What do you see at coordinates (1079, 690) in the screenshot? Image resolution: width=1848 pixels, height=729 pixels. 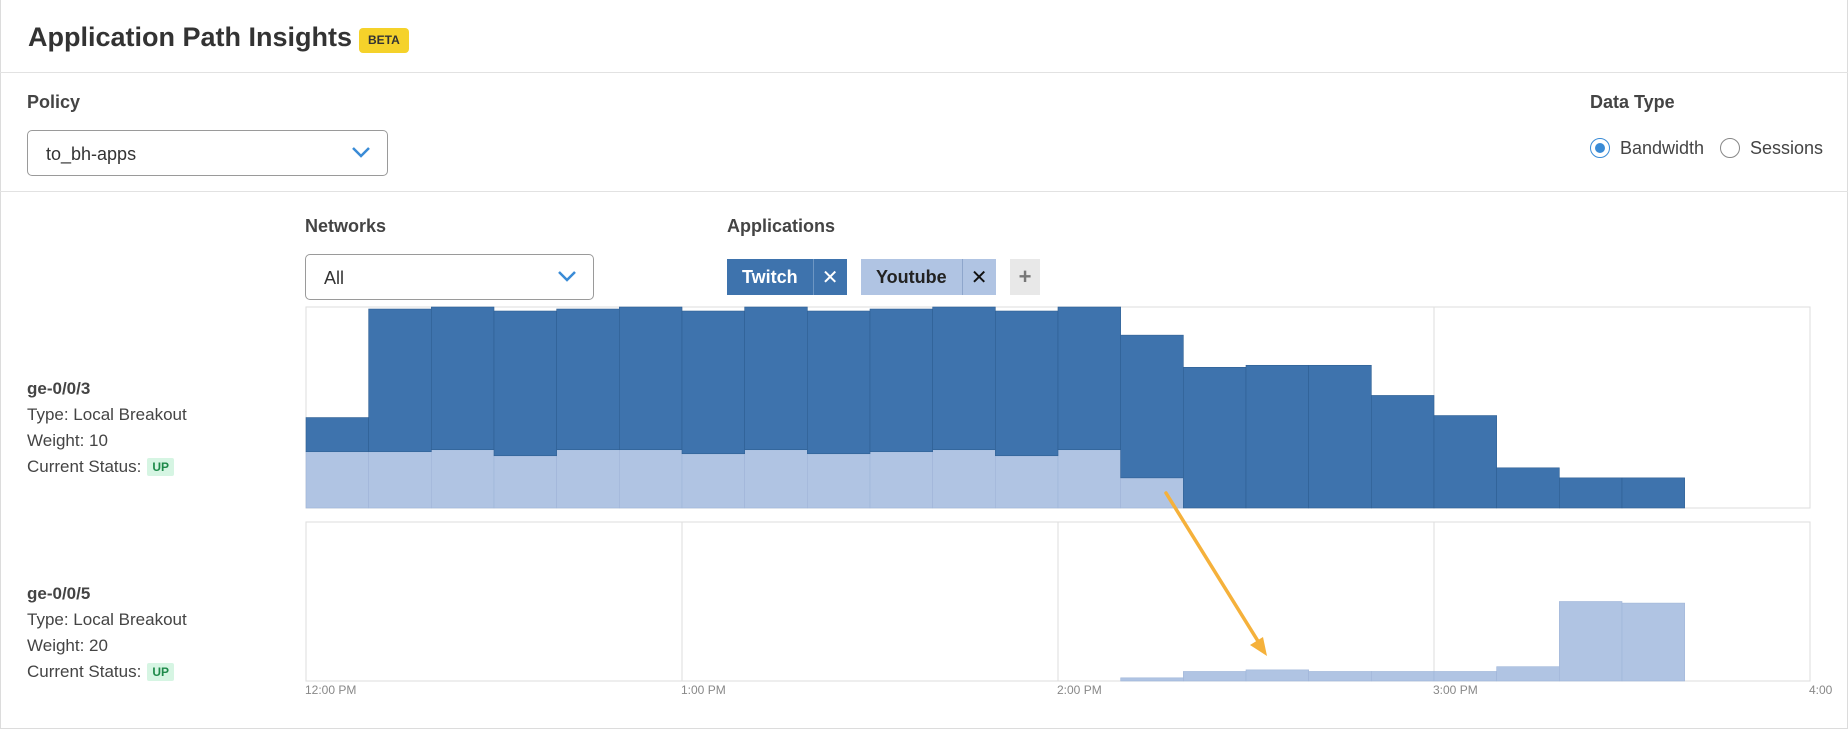 I see `x-tick-label: 2:00 PM` at bounding box center [1079, 690].